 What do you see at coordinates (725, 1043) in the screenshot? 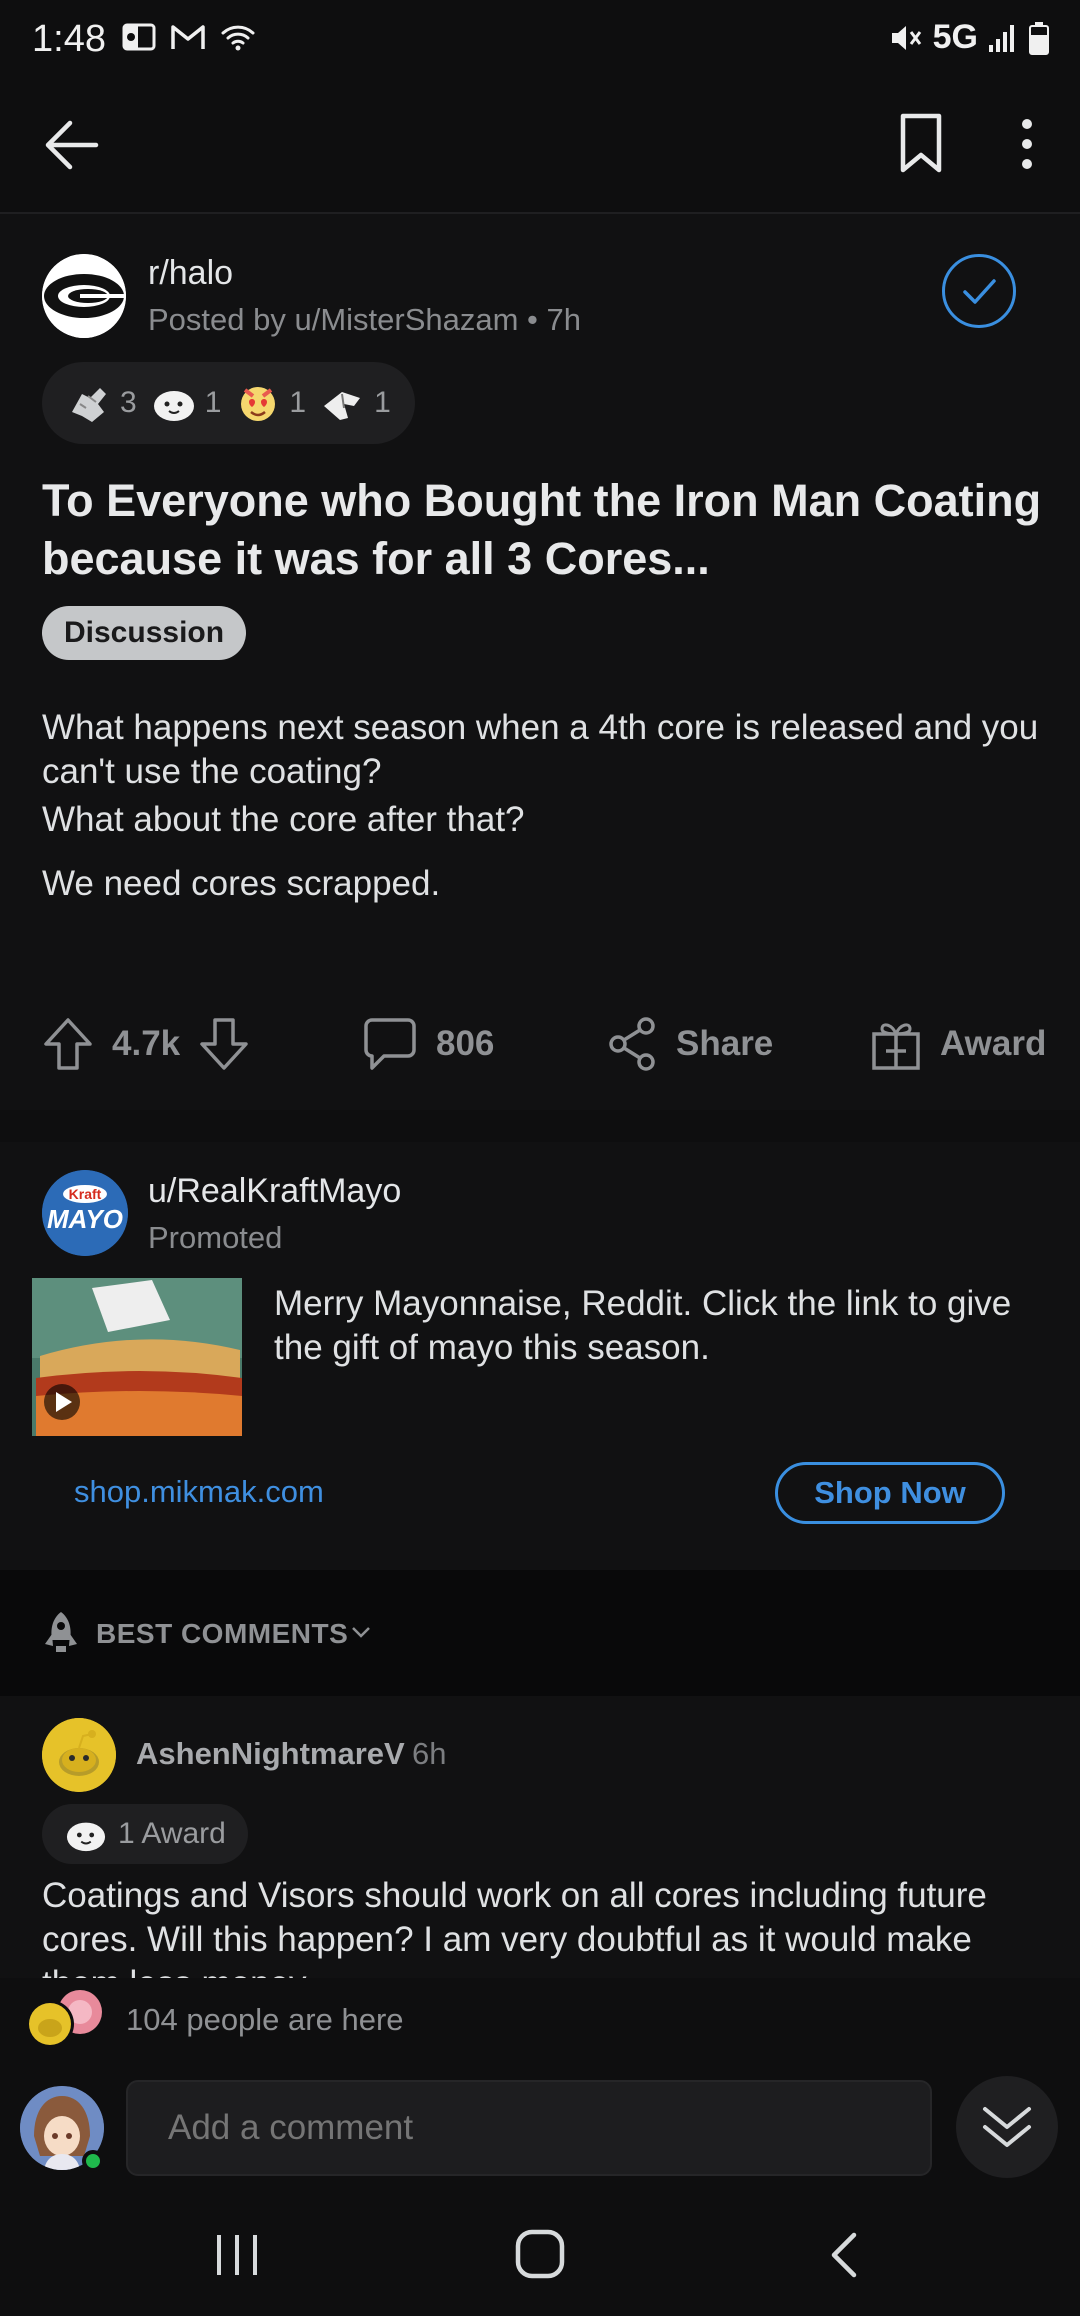
I see `share-label: Share` at bounding box center [725, 1043].